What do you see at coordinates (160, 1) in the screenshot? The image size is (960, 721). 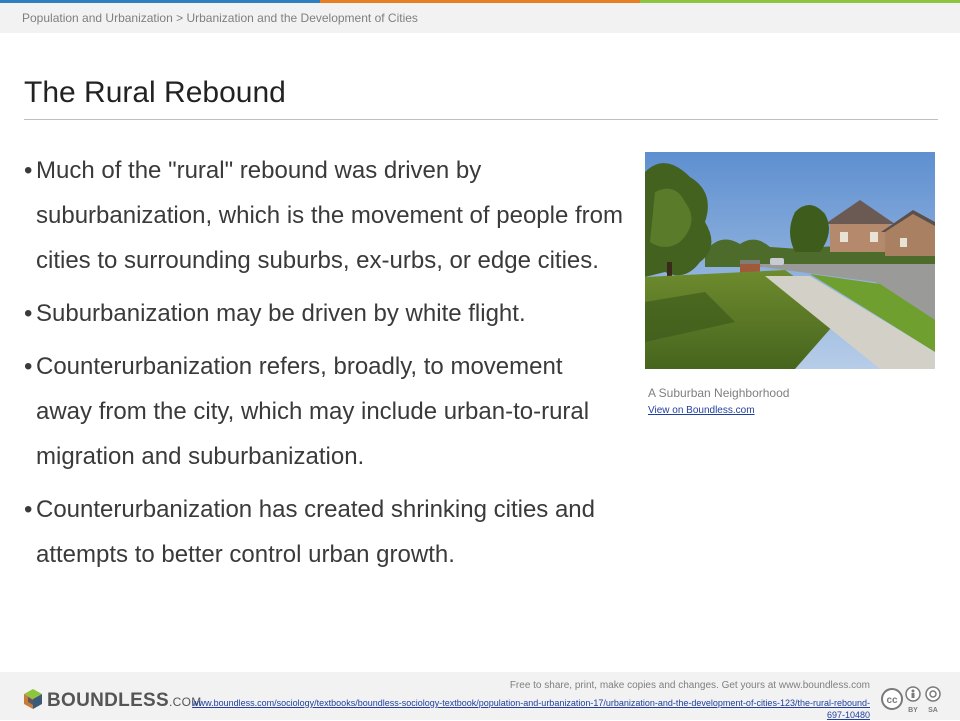 I see `accent-stripe-blue` at bounding box center [160, 1].